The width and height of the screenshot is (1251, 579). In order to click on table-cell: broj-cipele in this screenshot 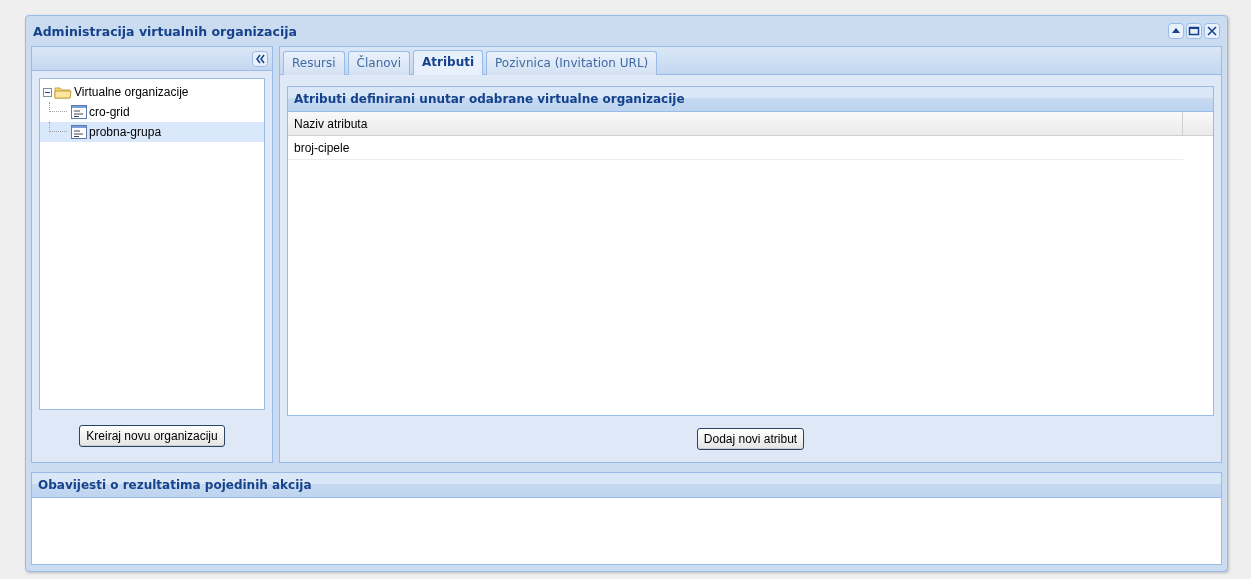, I will do `click(735, 148)`.